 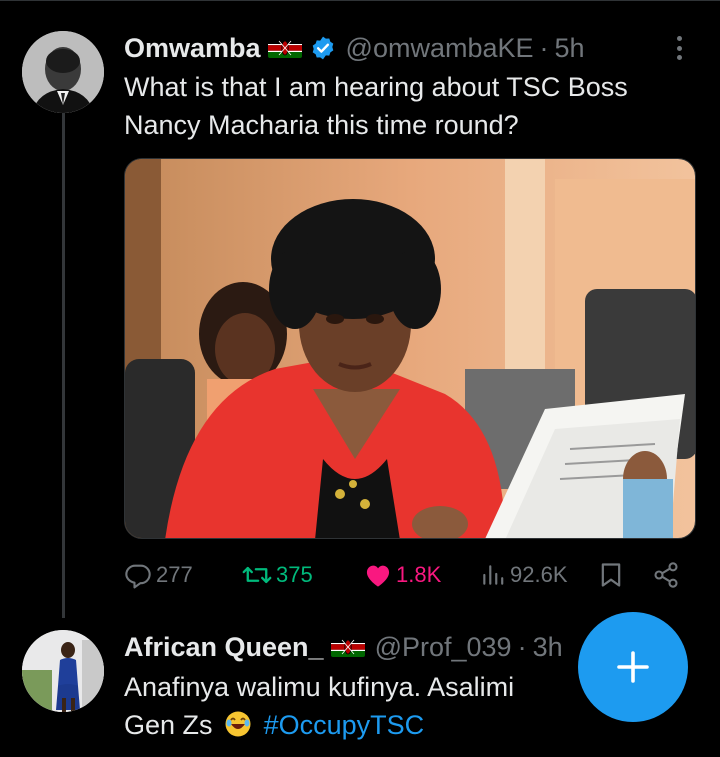 I want to click on plus-icon, so click(x=633, y=667).